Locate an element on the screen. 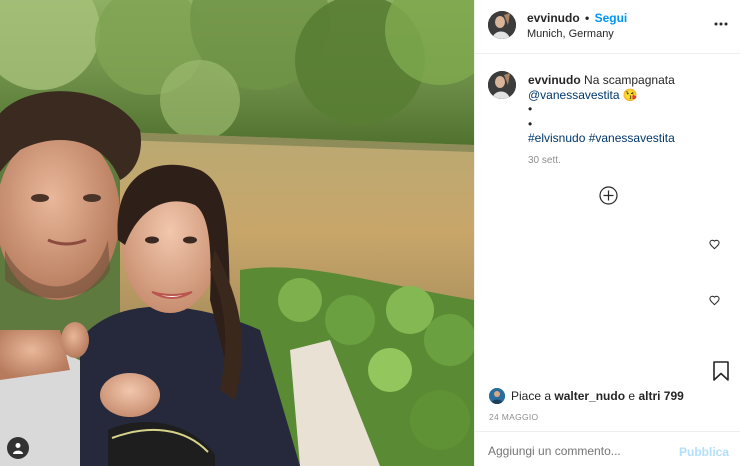 The width and height of the screenshot is (740, 466). comment-input is located at coordinates (578, 451).